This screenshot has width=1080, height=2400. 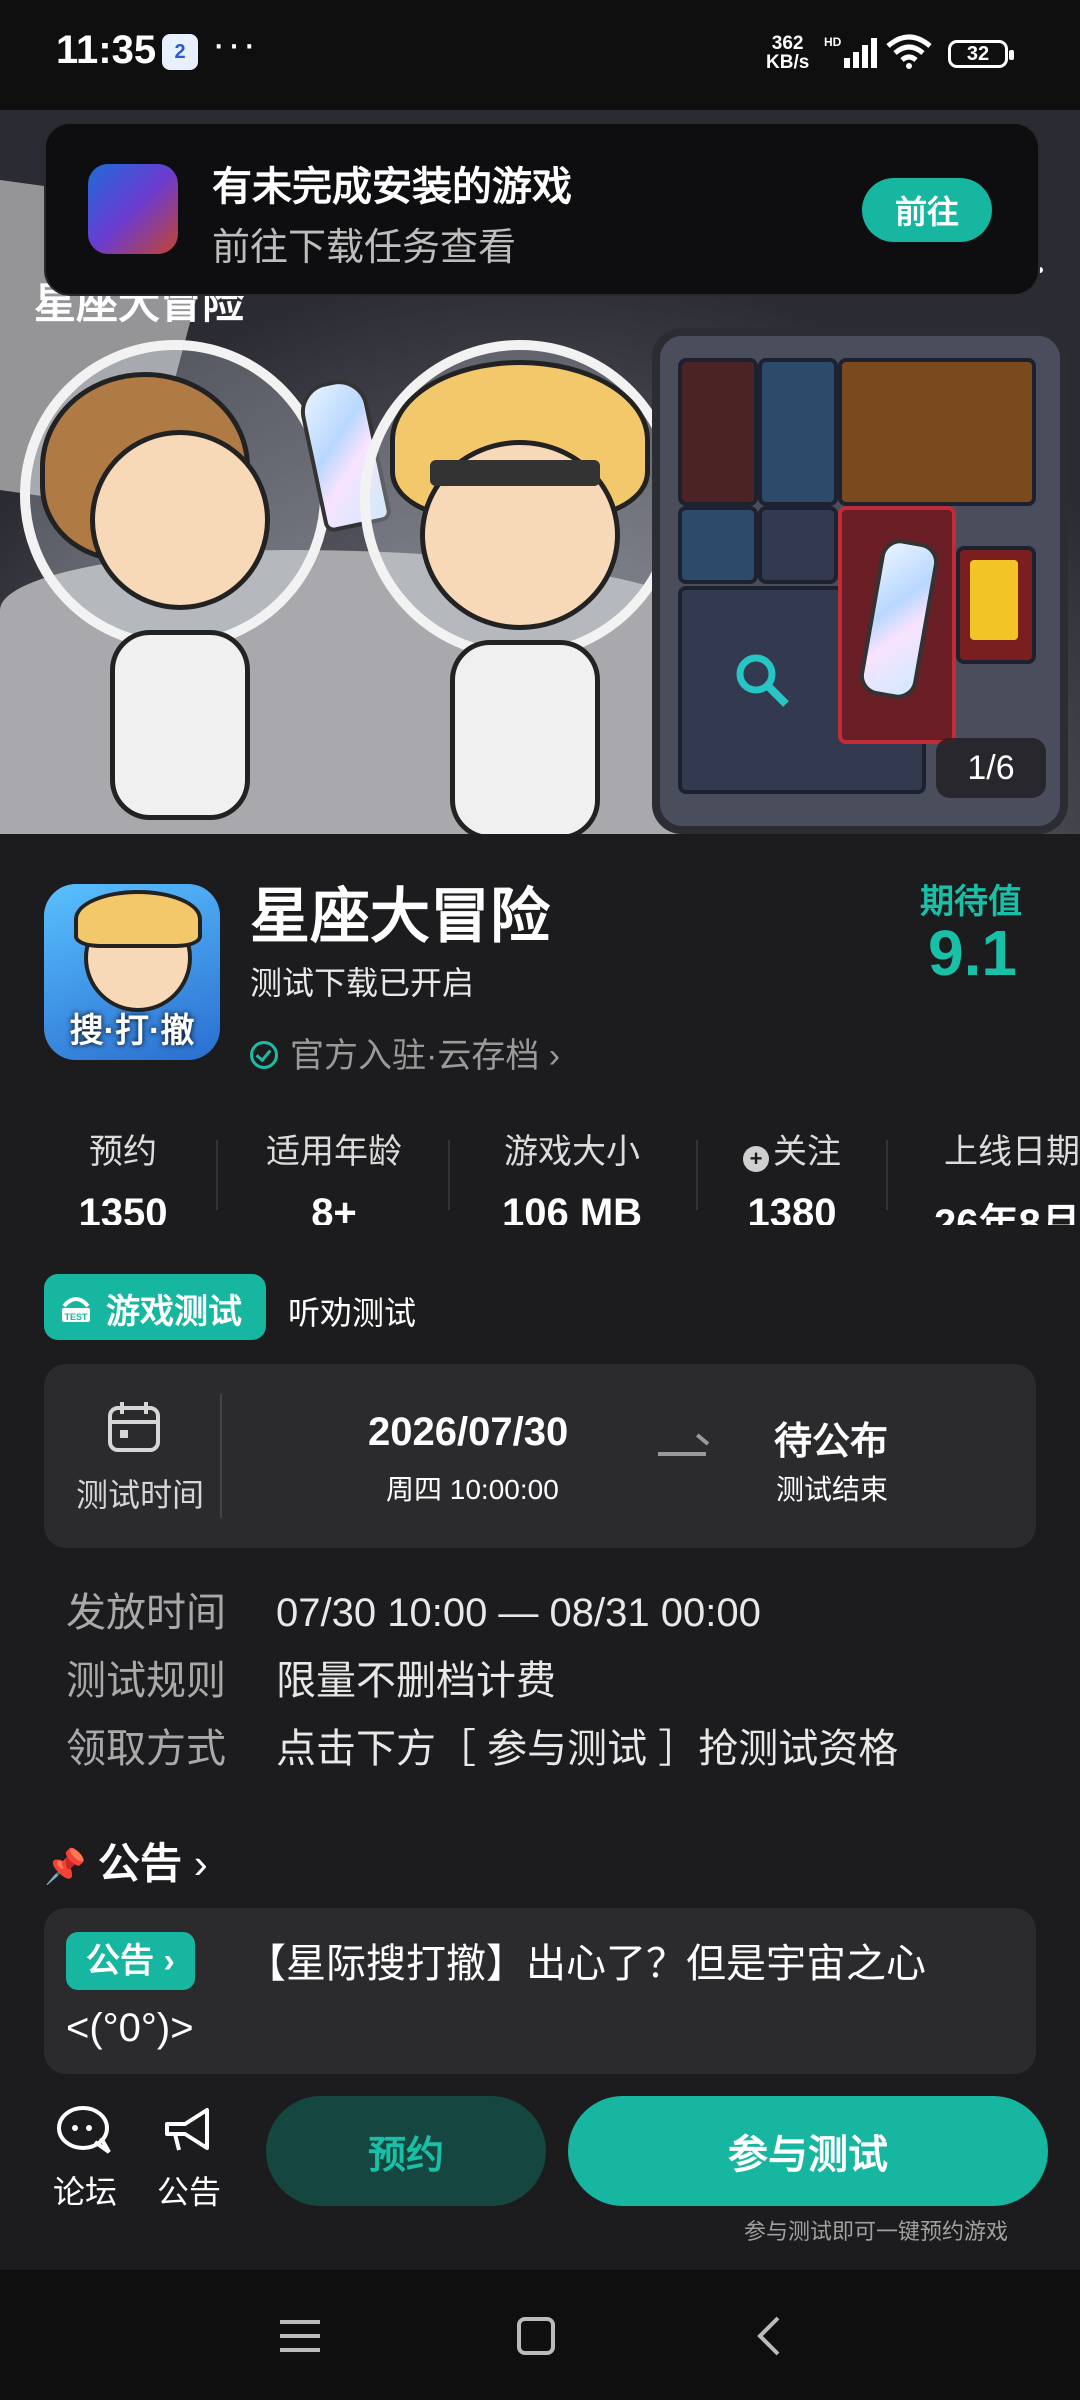 I want to click on girl-face, so click(x=180, y=520).